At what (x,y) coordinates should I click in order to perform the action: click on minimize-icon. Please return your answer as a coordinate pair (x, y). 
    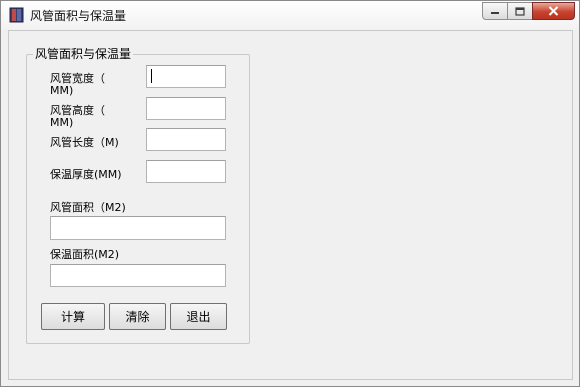
    Looking at the image, I should click on (495, 13).